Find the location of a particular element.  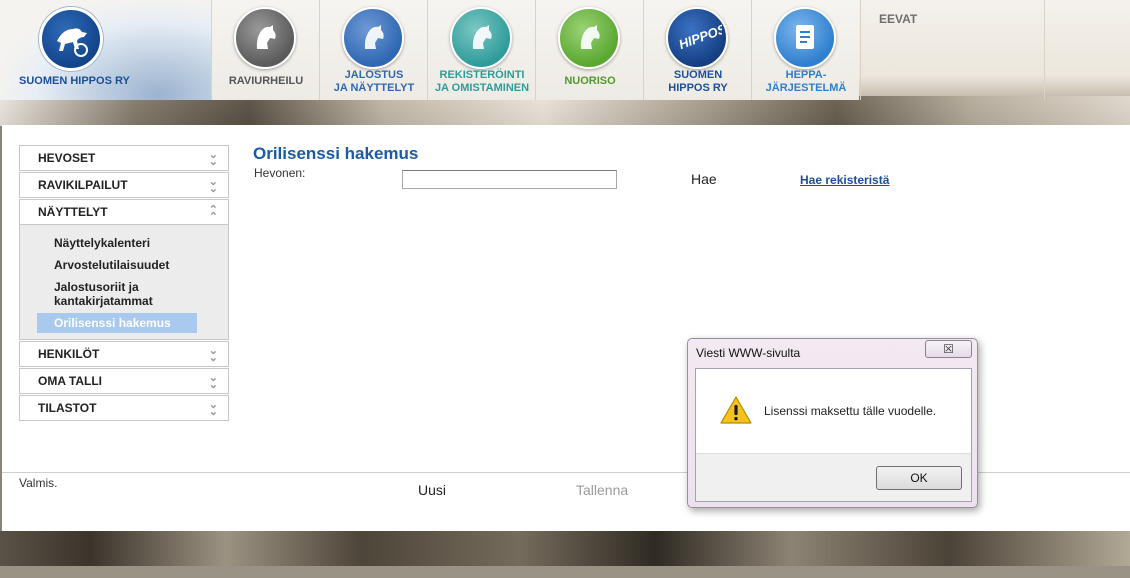

nav-label: NUORISO is located at coordinates (590, 81).